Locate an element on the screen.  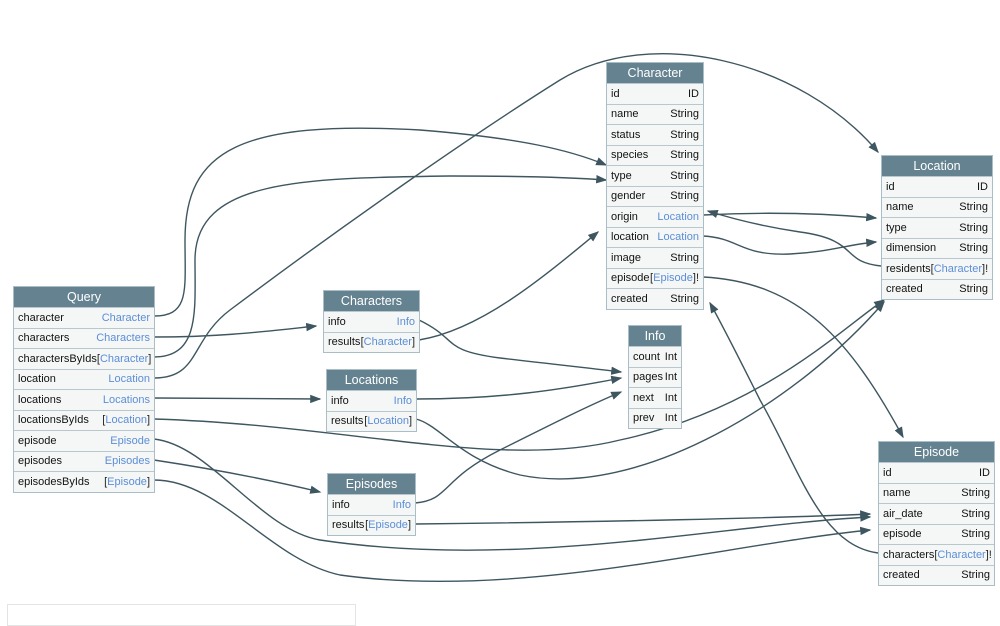
field-row: prev Int is located at coordinates (655, 418).